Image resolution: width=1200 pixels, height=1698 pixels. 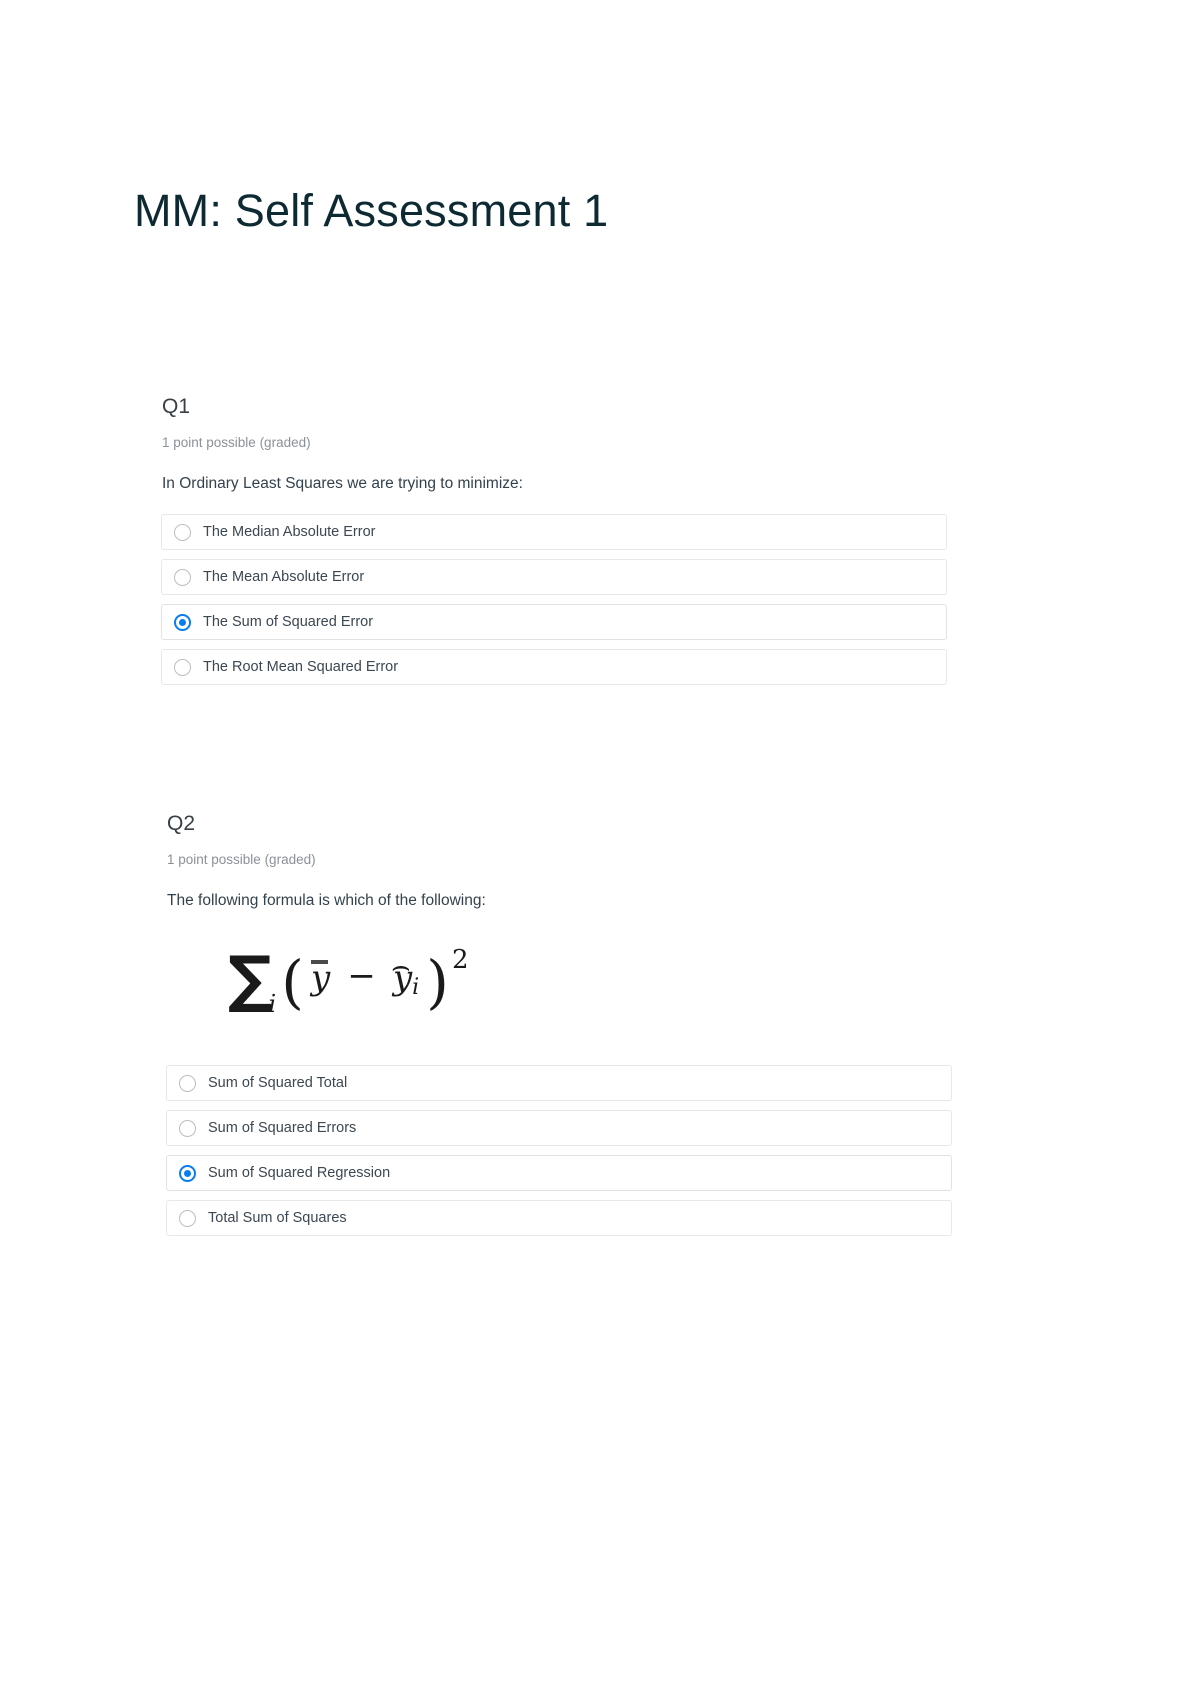 What do you see at coordinates (278, 1083) in the screenshot?
I see `answer-option-label: Sum of Squared Total` at bounding box center [278, 1083].